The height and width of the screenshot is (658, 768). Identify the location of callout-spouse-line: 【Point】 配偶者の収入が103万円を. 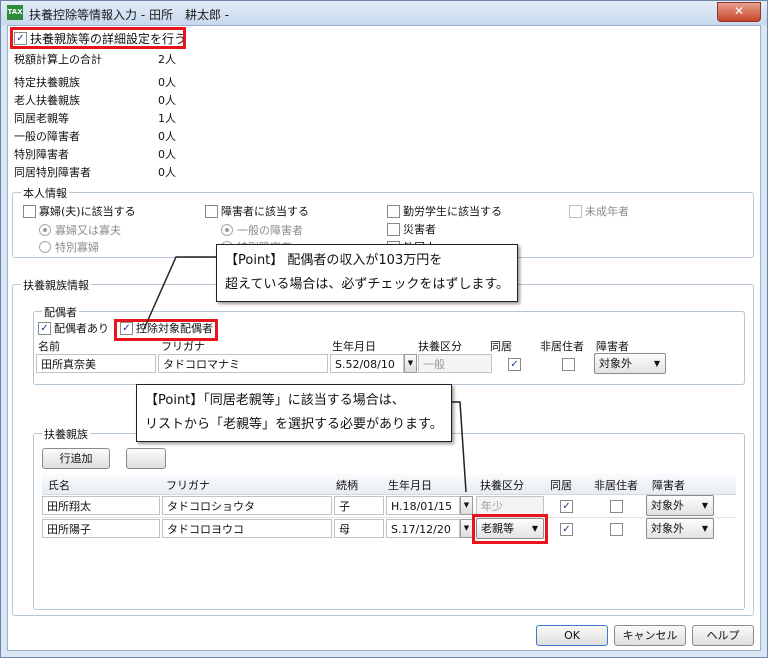
(334, 260).